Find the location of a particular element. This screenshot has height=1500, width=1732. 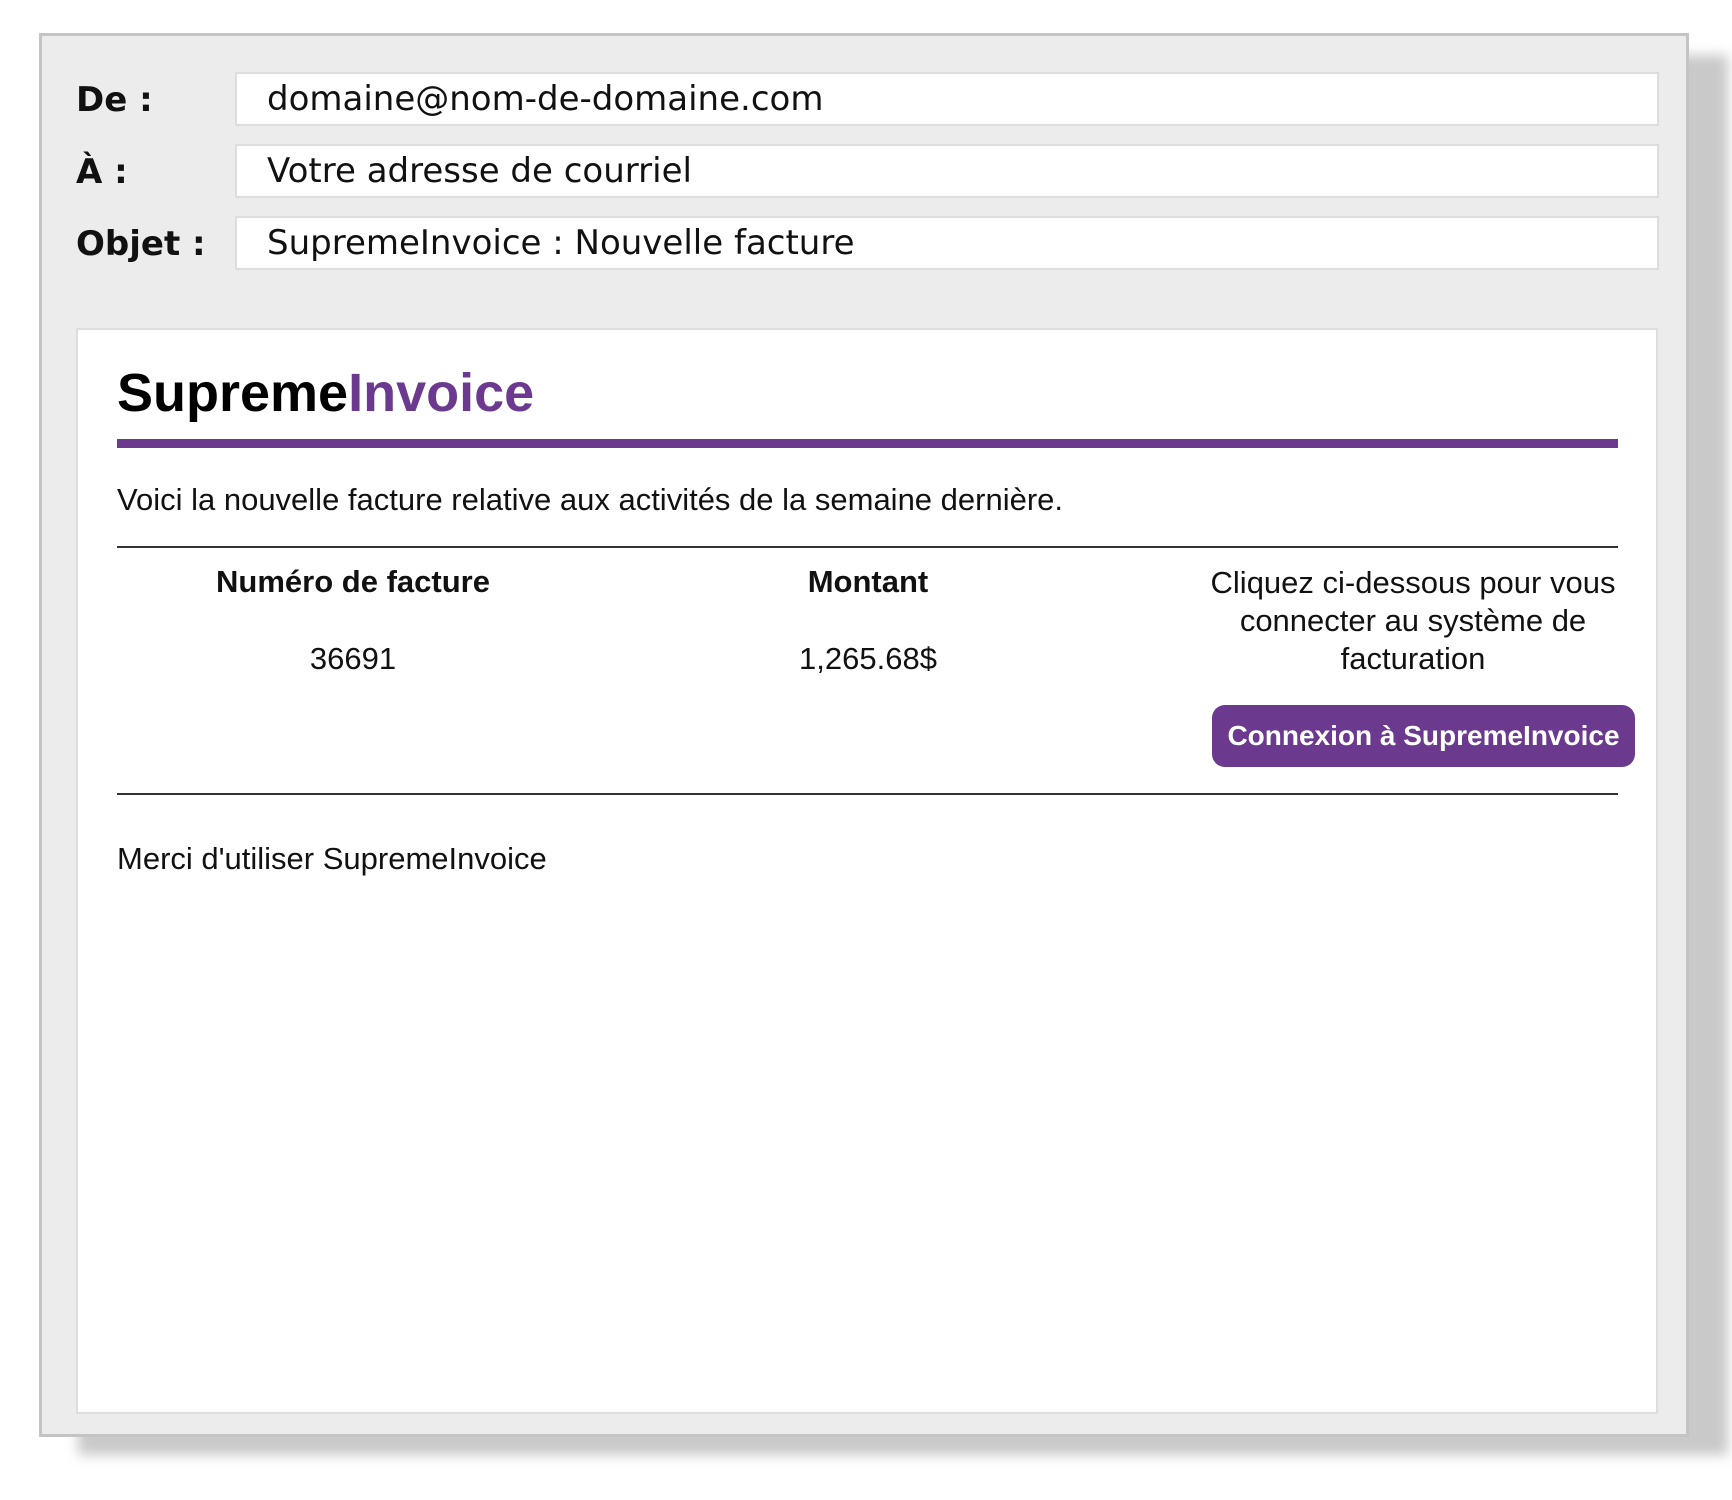

invoice-number-value: 36691 is located at coordinates (353, 658).